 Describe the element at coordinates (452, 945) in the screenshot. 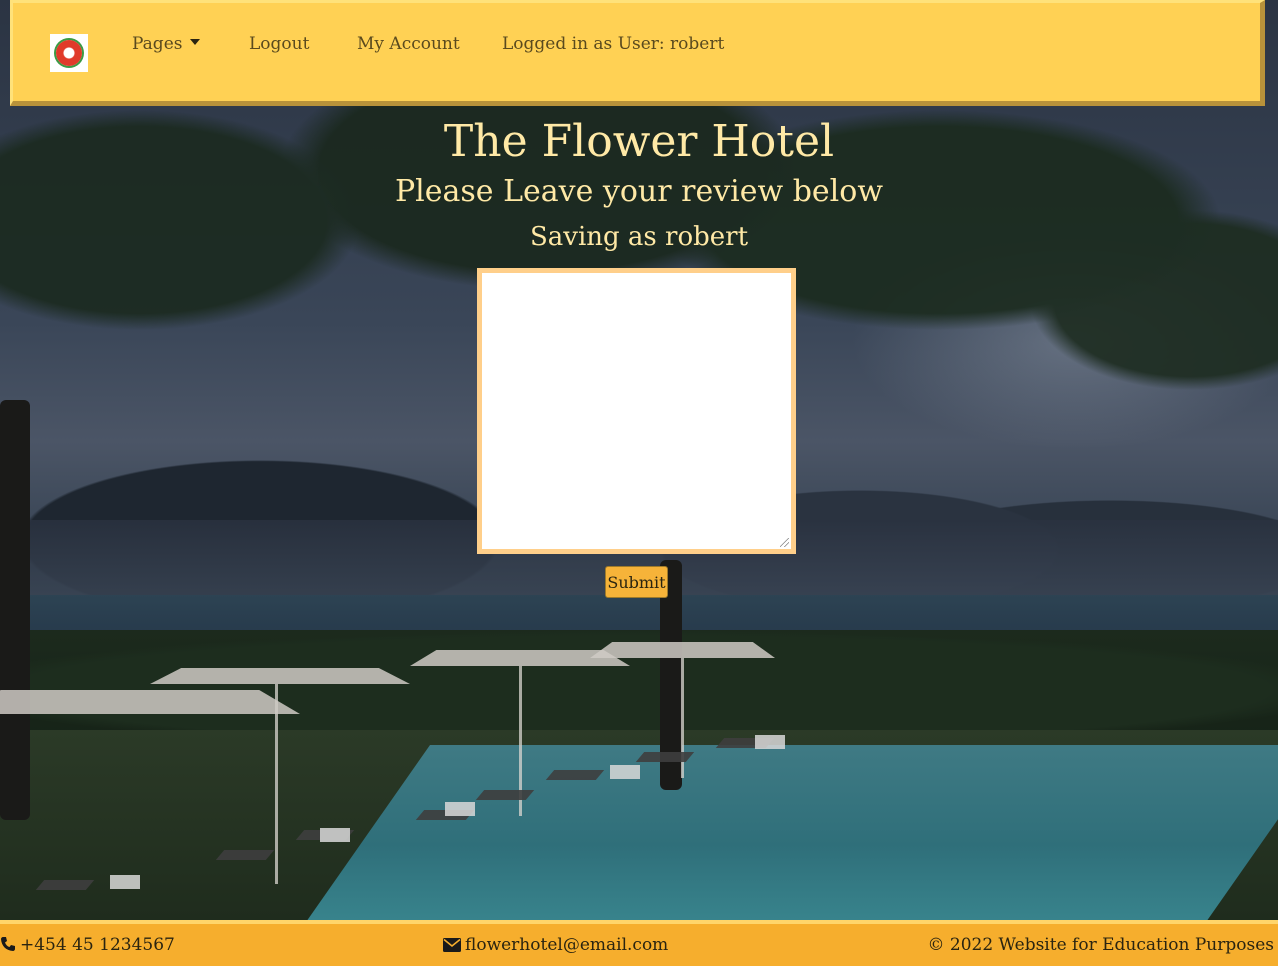

I see `envelope-icon` at that location.